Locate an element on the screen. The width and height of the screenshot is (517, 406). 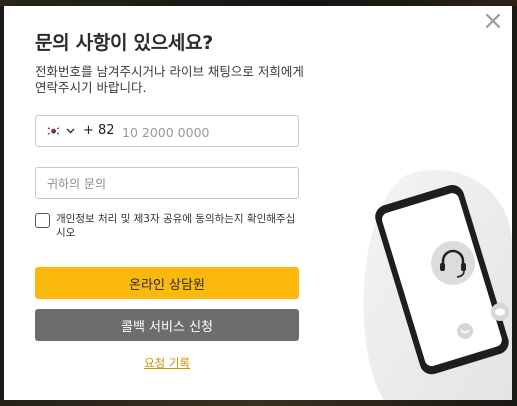
consent-checkbox is located at coordinates (42, 220).